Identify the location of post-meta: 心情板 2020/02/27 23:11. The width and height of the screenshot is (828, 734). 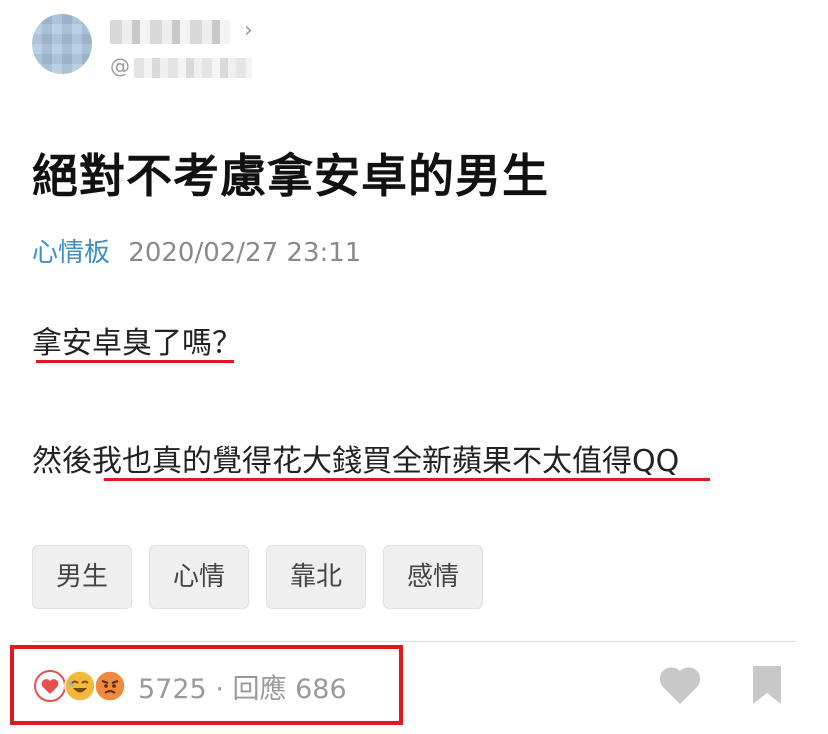
(196, 250).